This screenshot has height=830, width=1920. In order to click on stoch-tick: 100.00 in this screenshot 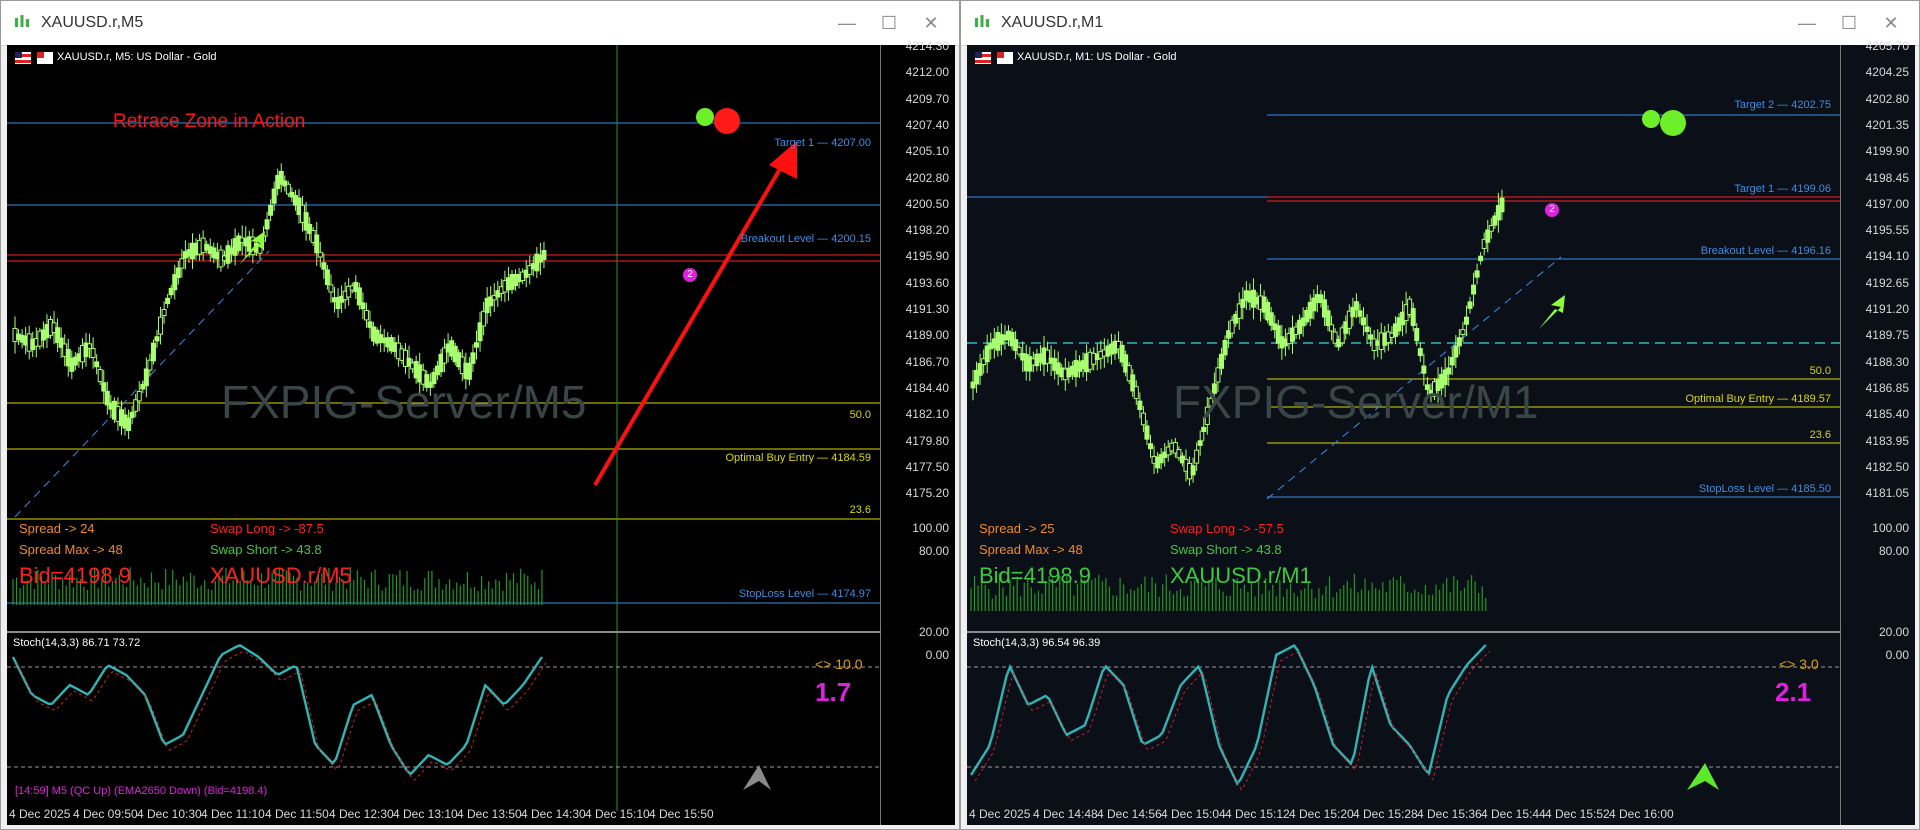, I will do `click(930, 528)`.